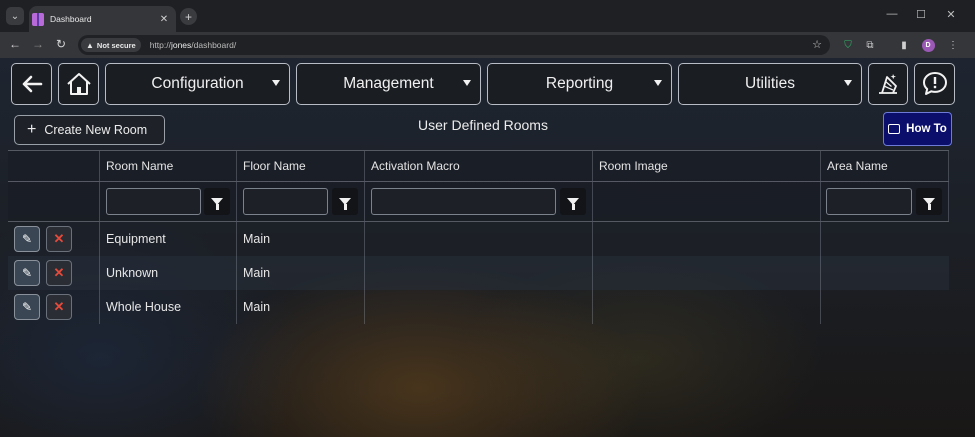 Image resolution: width=975 pixels, height=437 pixels. What do you see at coordinates (61, 44) in the screenshot?
I see `reload-icon: ↻` at bounding box center [61, 44].